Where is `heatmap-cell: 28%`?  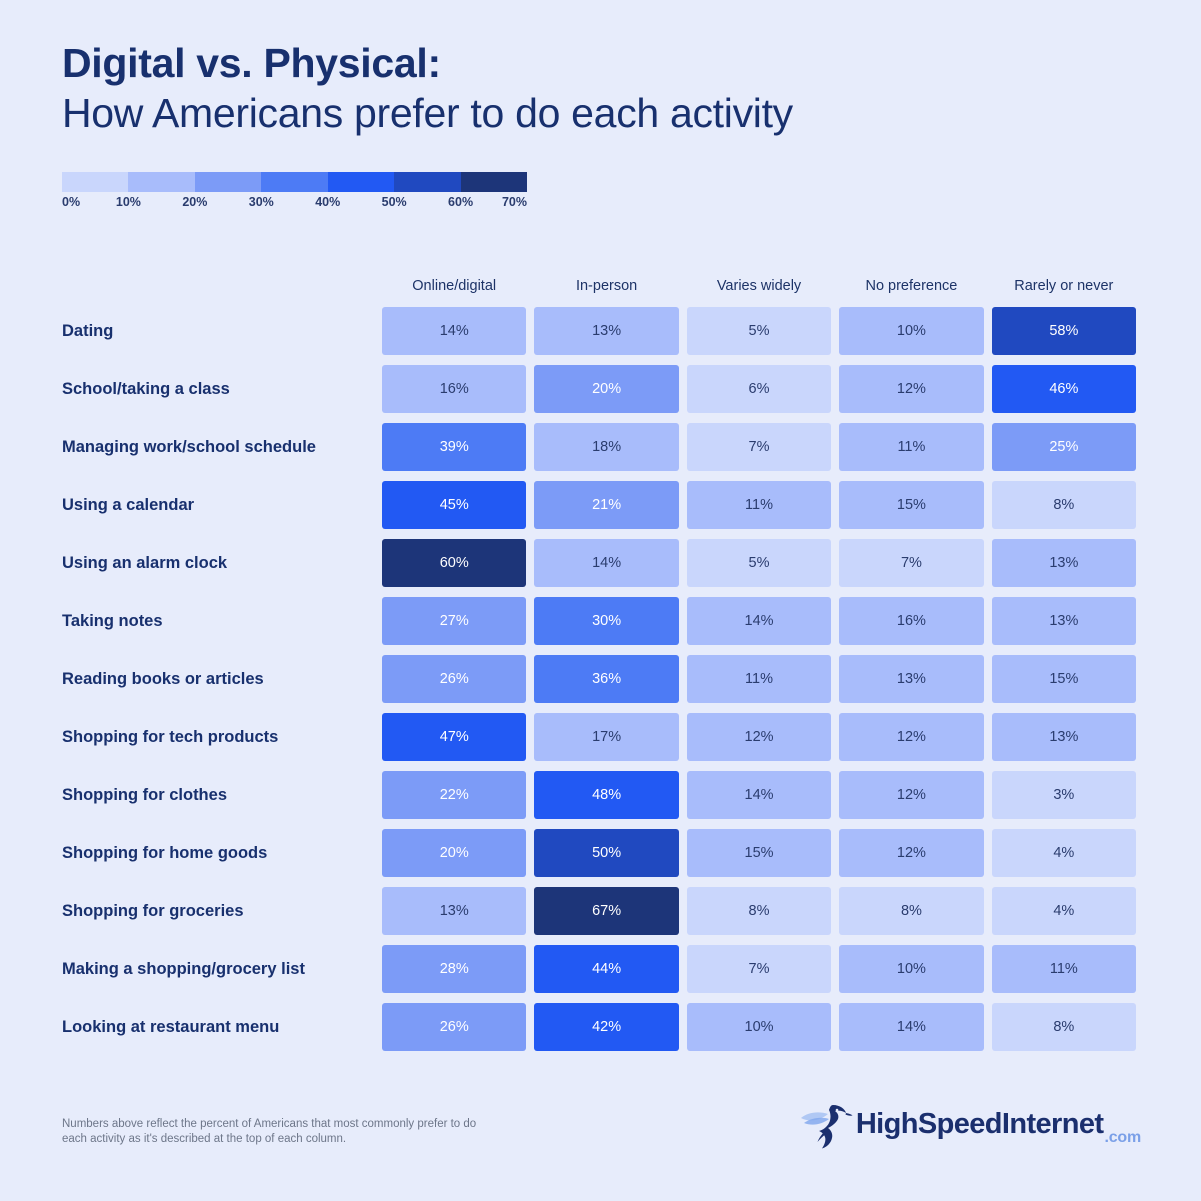 heatmap-cell: 28% is located at coordinates (454, 969).